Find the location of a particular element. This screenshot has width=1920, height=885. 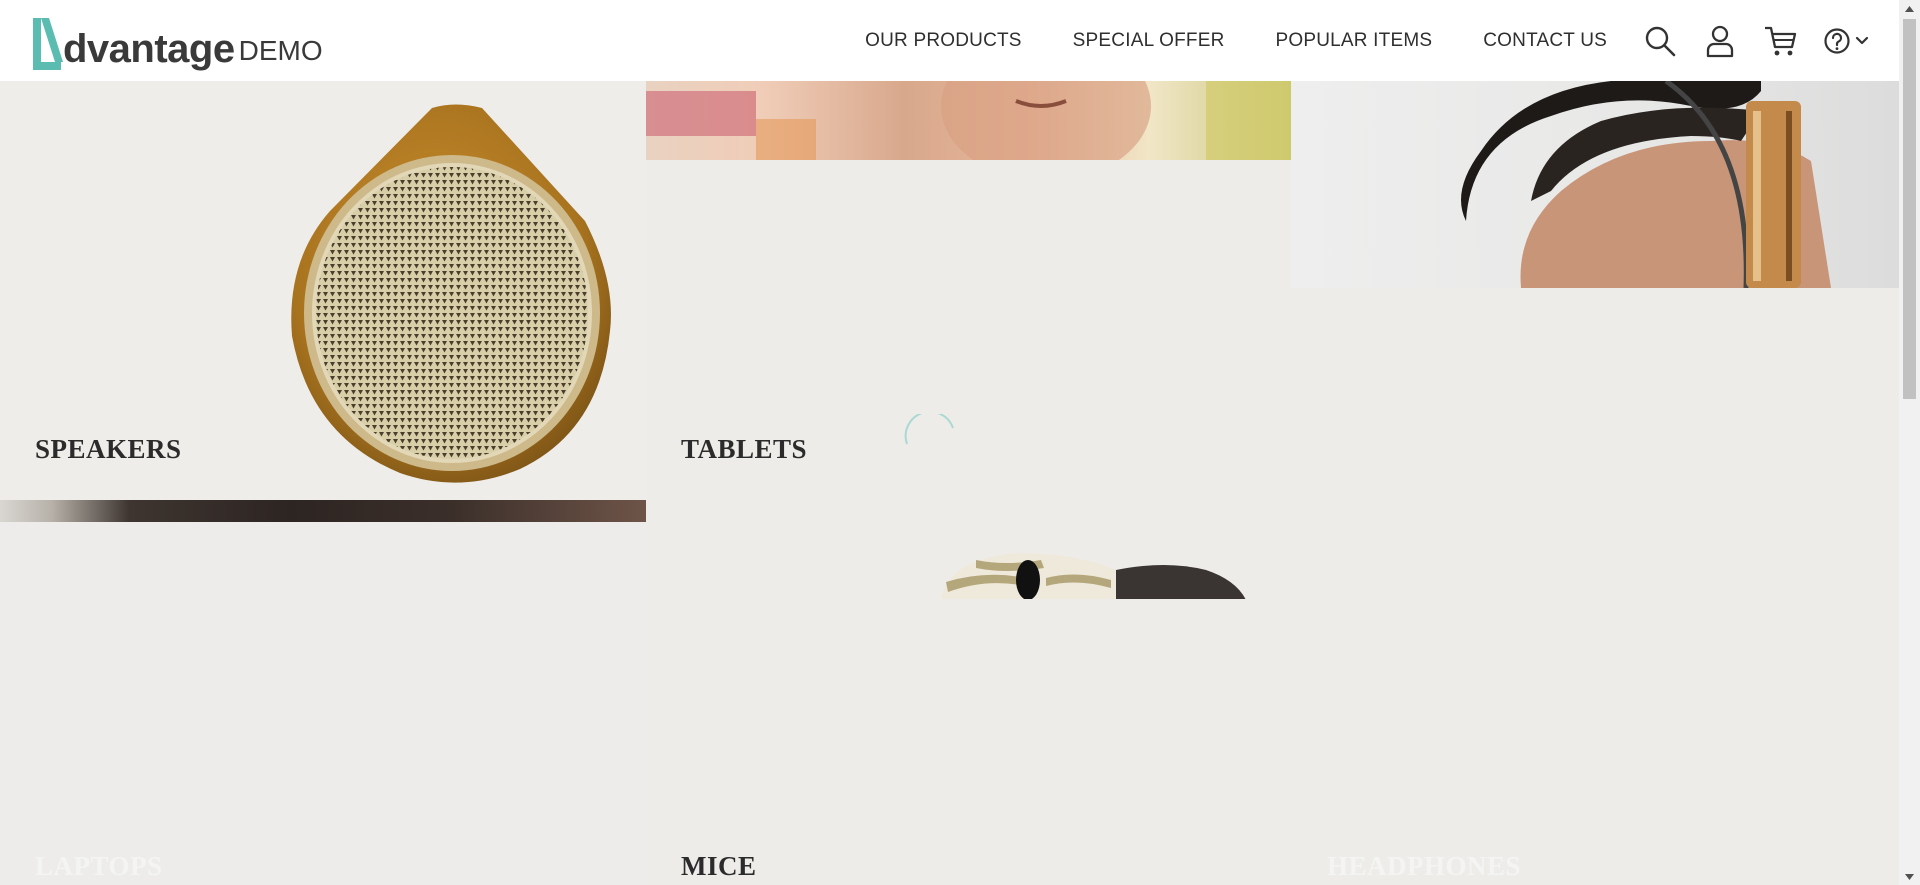

nav-contact-us: CONTACT US is located at coordinates (1545, 41).